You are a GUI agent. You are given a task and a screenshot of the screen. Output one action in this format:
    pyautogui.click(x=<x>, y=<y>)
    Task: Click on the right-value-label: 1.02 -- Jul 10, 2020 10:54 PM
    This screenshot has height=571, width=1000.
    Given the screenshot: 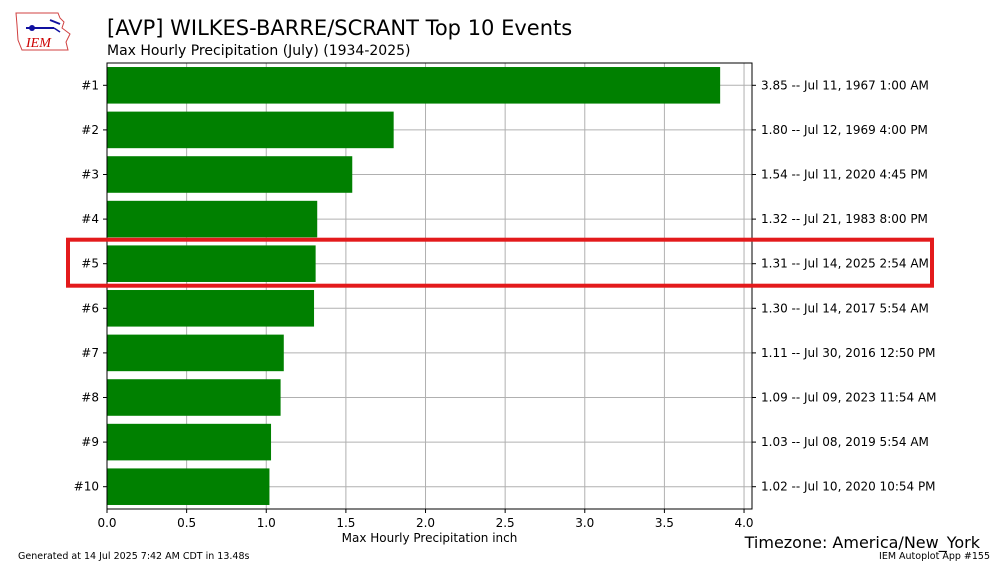 What is the action you would take?
    pyautogui.click(x=848, y=487)
    